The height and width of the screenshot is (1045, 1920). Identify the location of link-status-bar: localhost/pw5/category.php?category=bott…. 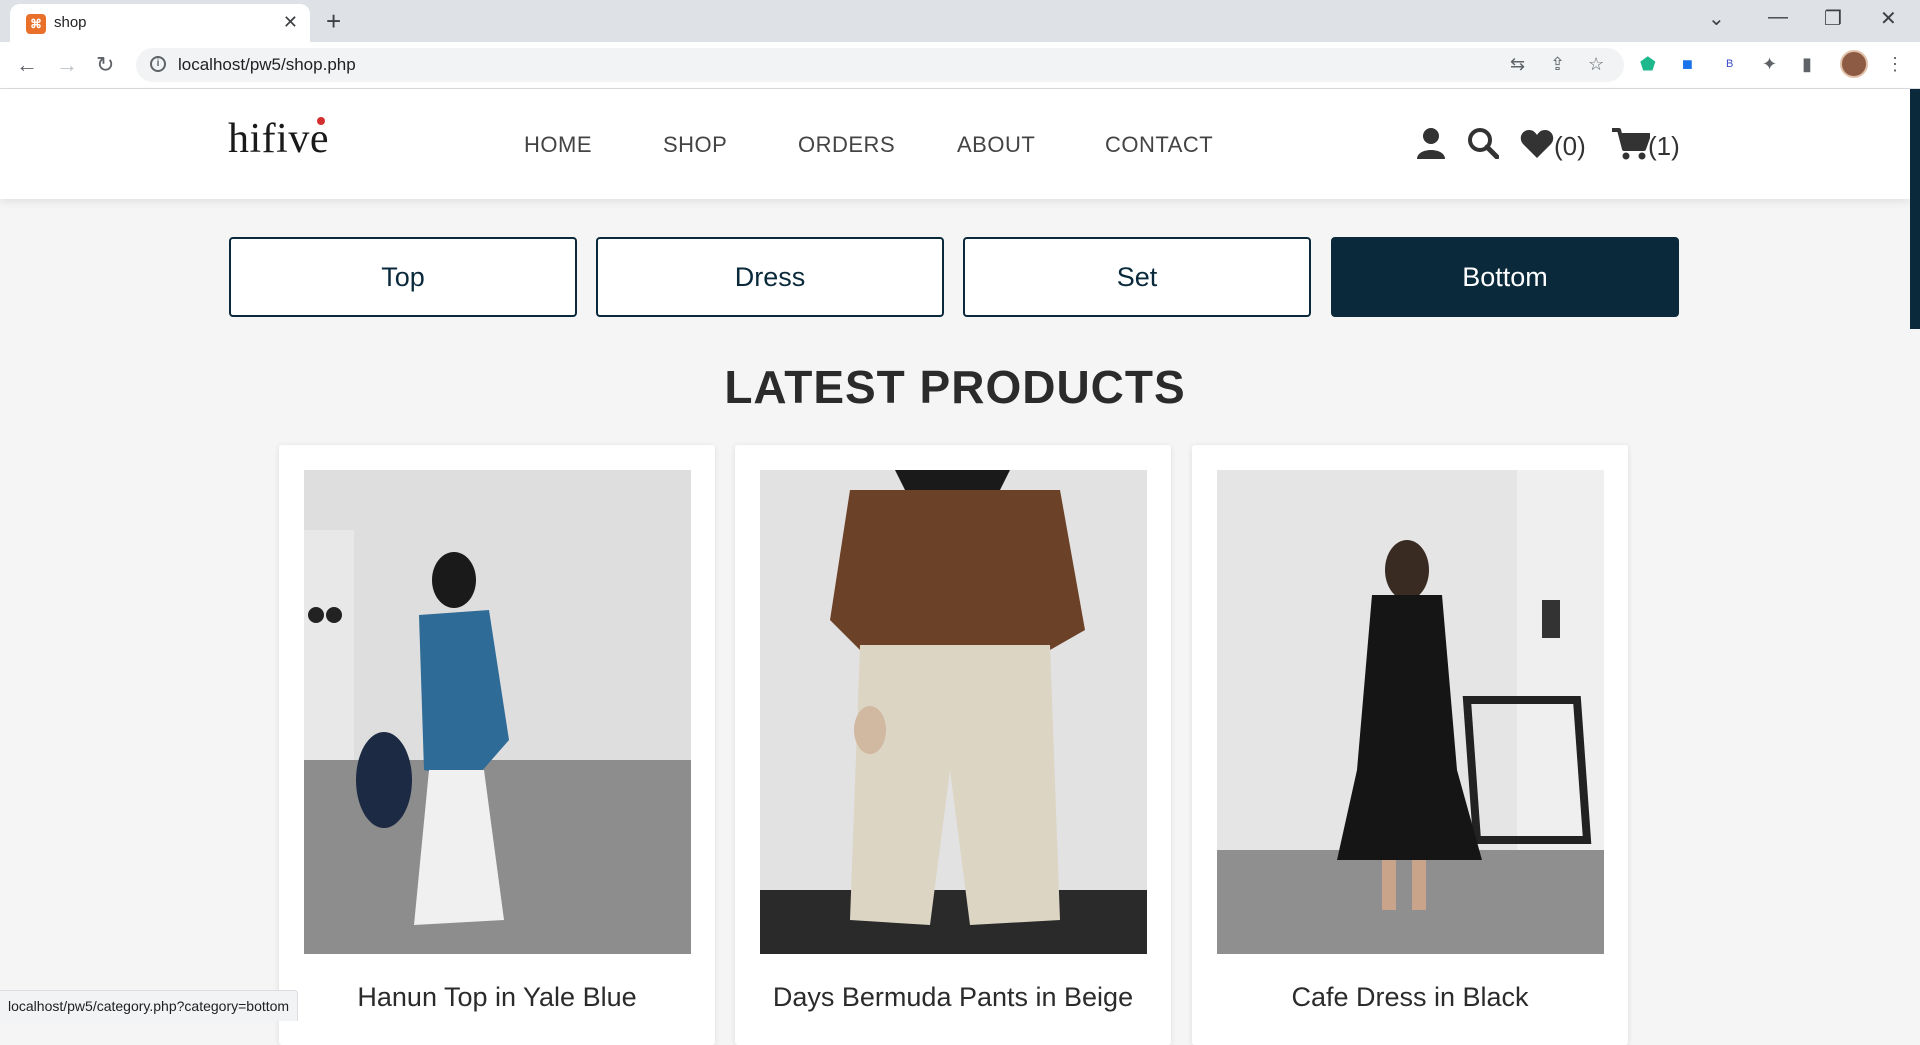
(149, 1005).